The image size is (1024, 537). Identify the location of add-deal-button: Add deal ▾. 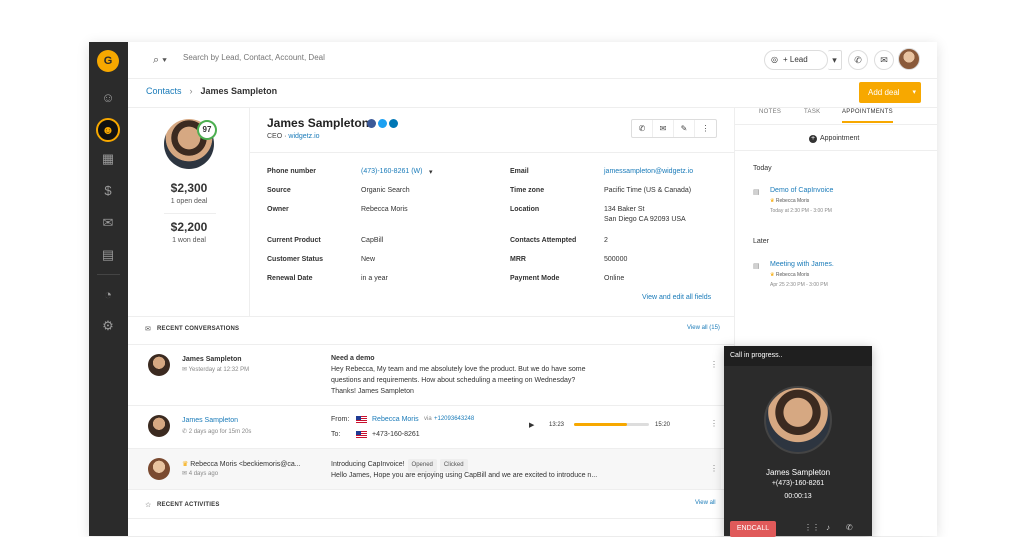
(890, 92).